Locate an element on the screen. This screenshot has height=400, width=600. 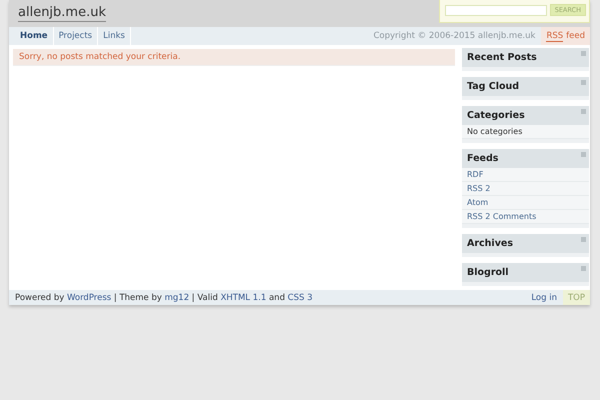
copyright-text: Copyright © 2006-2015 allenjb.me.uk is located at coordinates (454, 36).